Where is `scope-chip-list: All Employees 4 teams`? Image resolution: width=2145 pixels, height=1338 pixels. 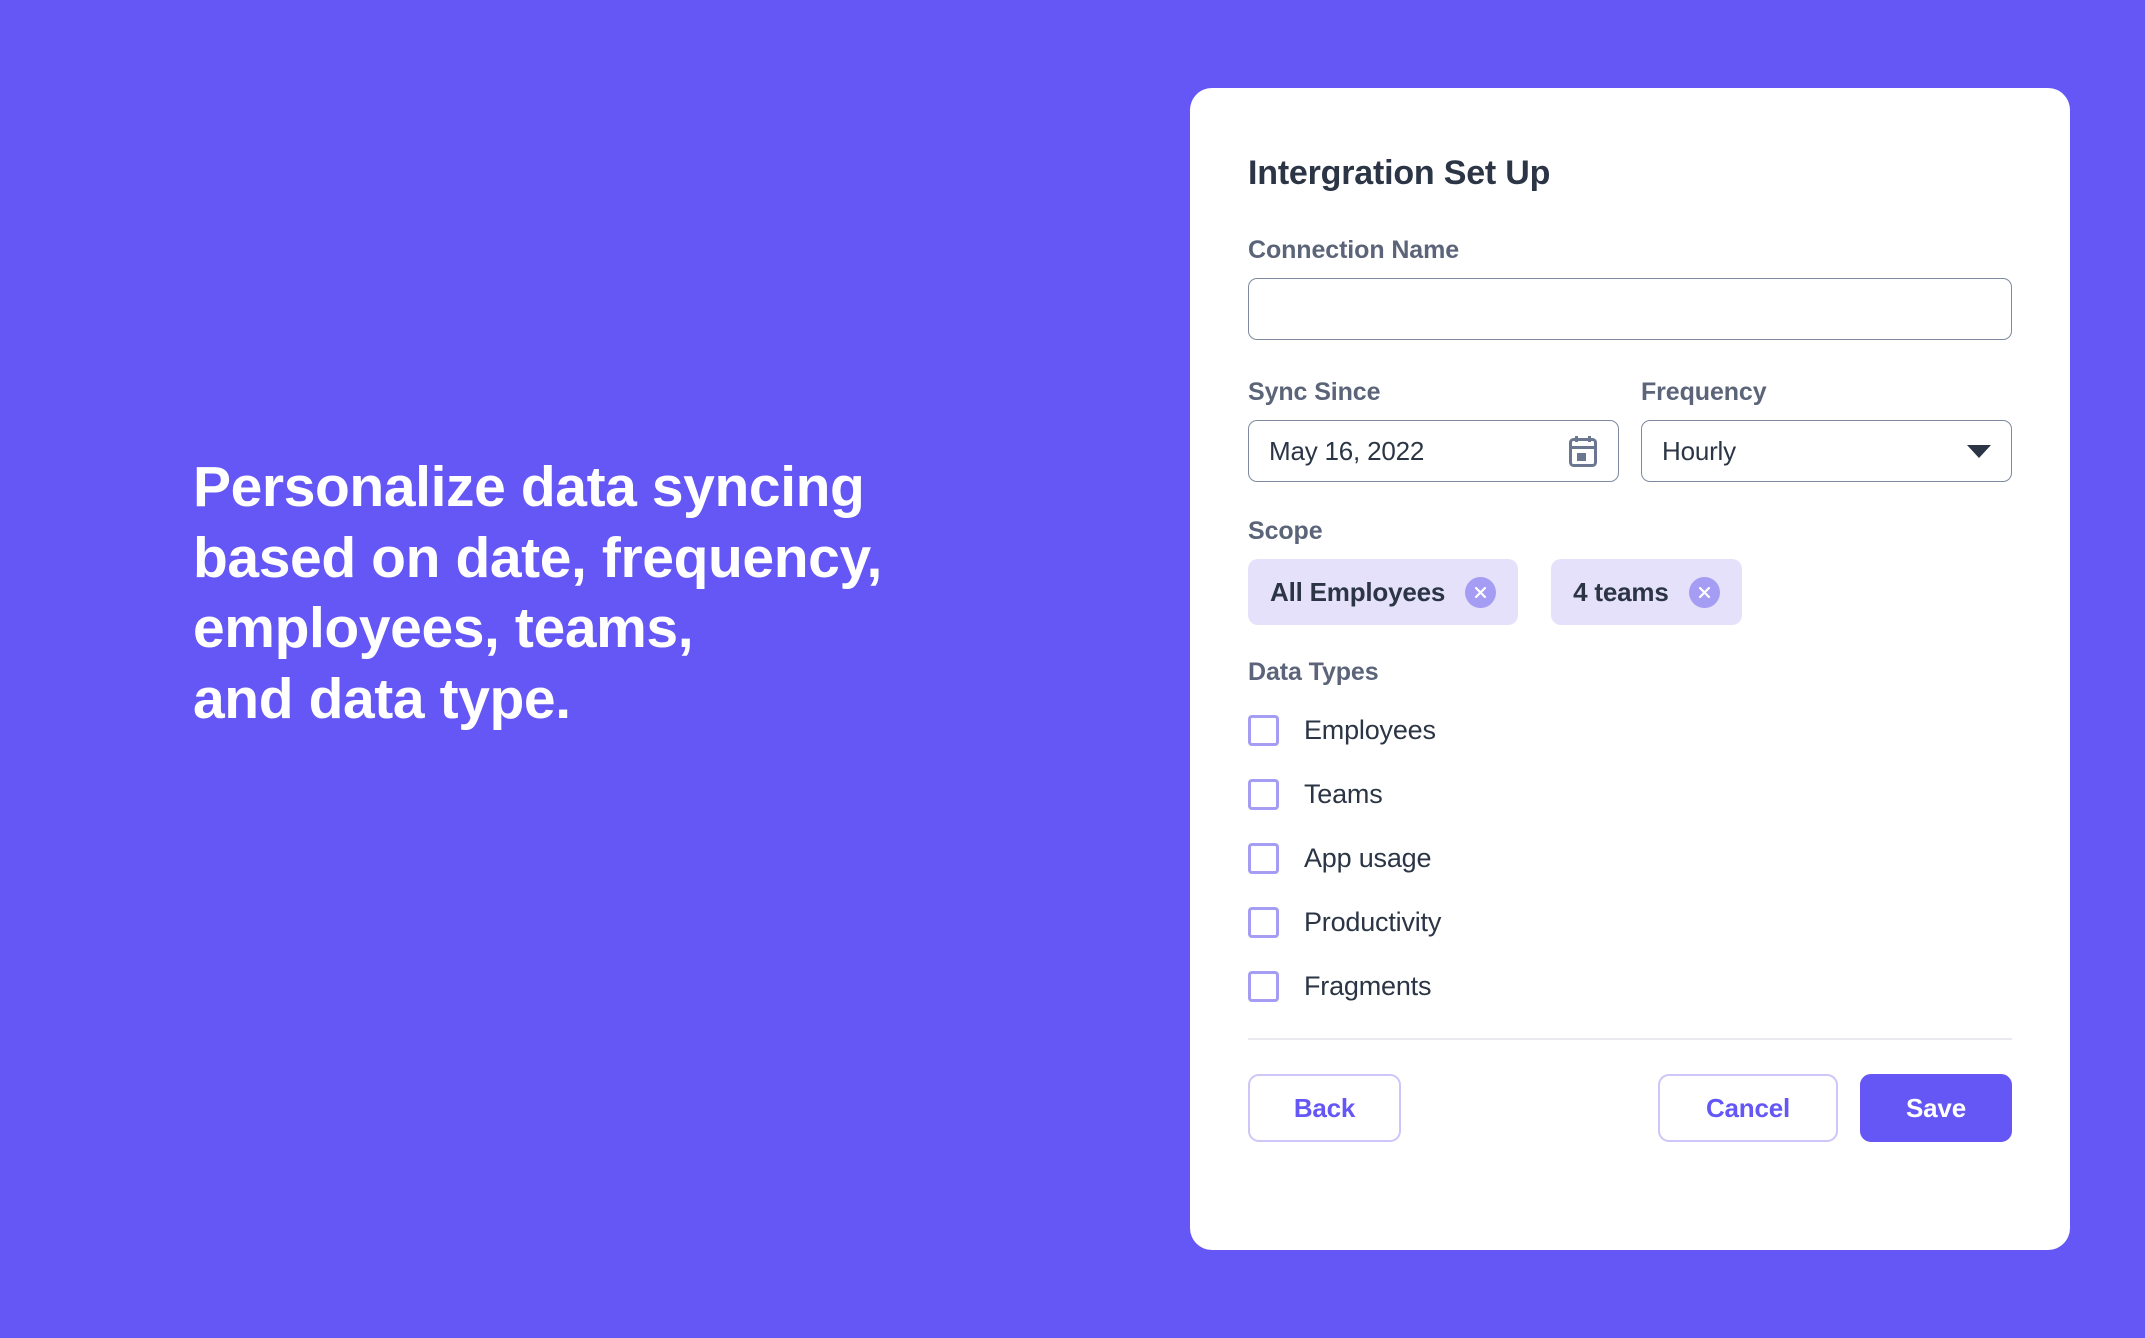
scope-chip-list: All Employees 4 teams is located at coordinates (1630, 592).